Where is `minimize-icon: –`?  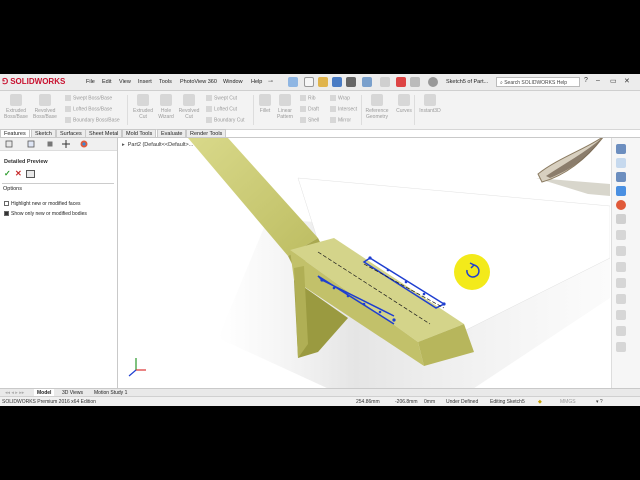 minimize-icon: – is located at coordinates (598, 80).